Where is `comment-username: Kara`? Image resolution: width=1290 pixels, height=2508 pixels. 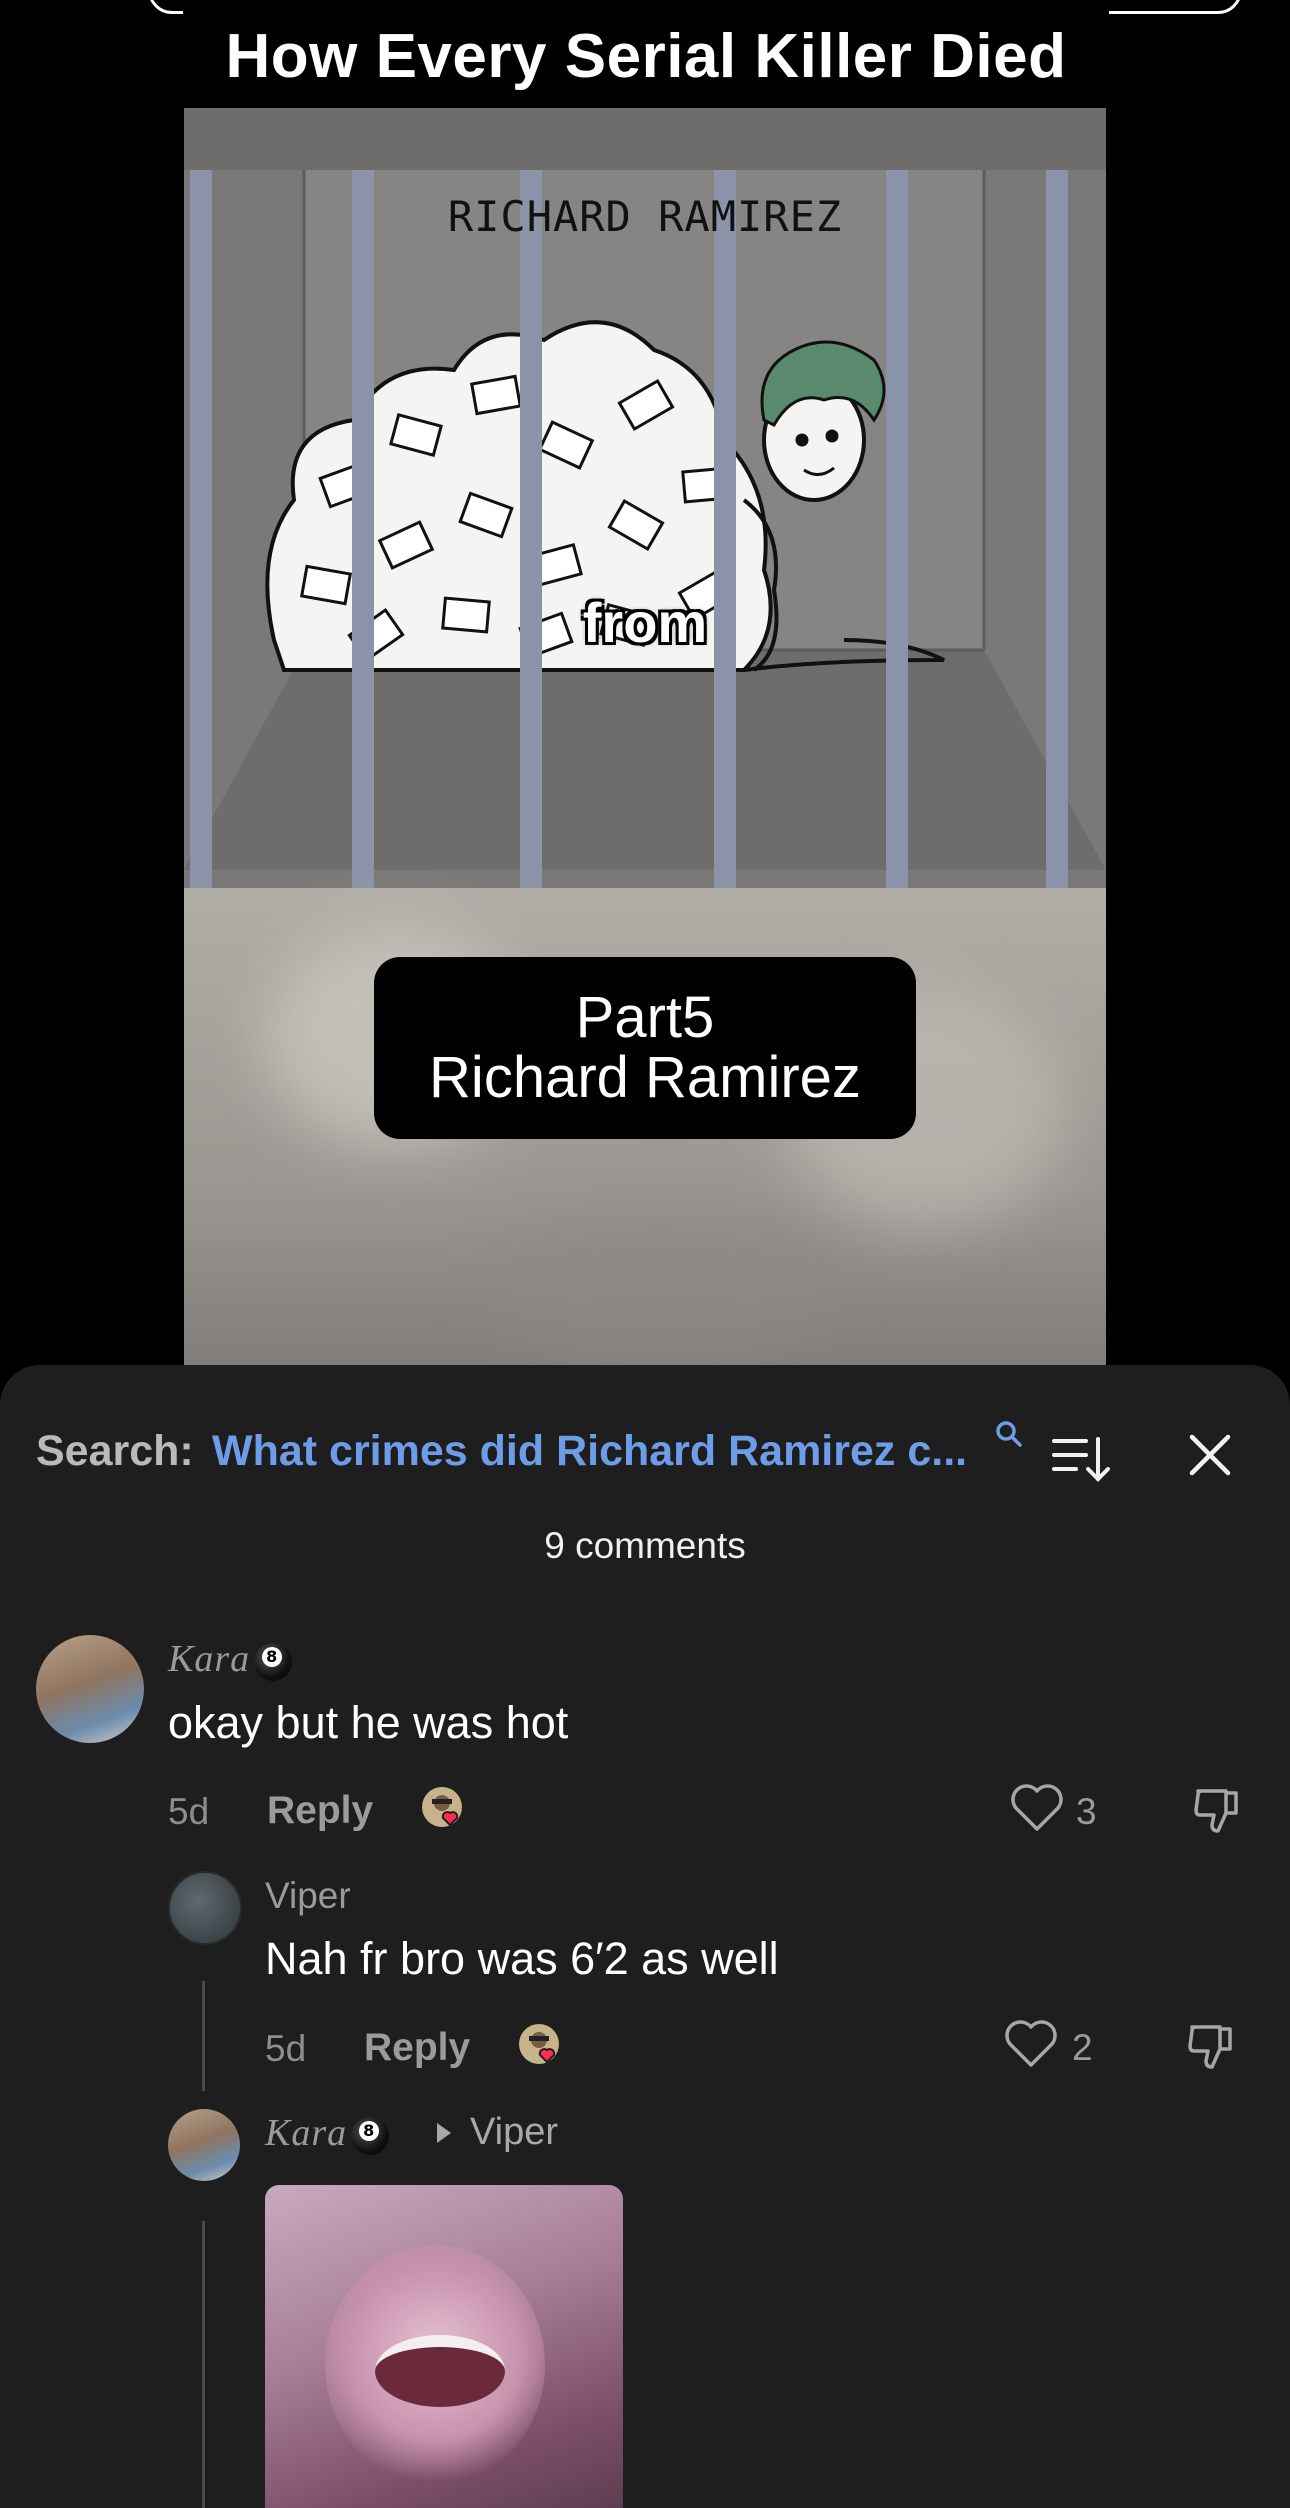
comment-username: Kara is located at coordinates (230, 1659).